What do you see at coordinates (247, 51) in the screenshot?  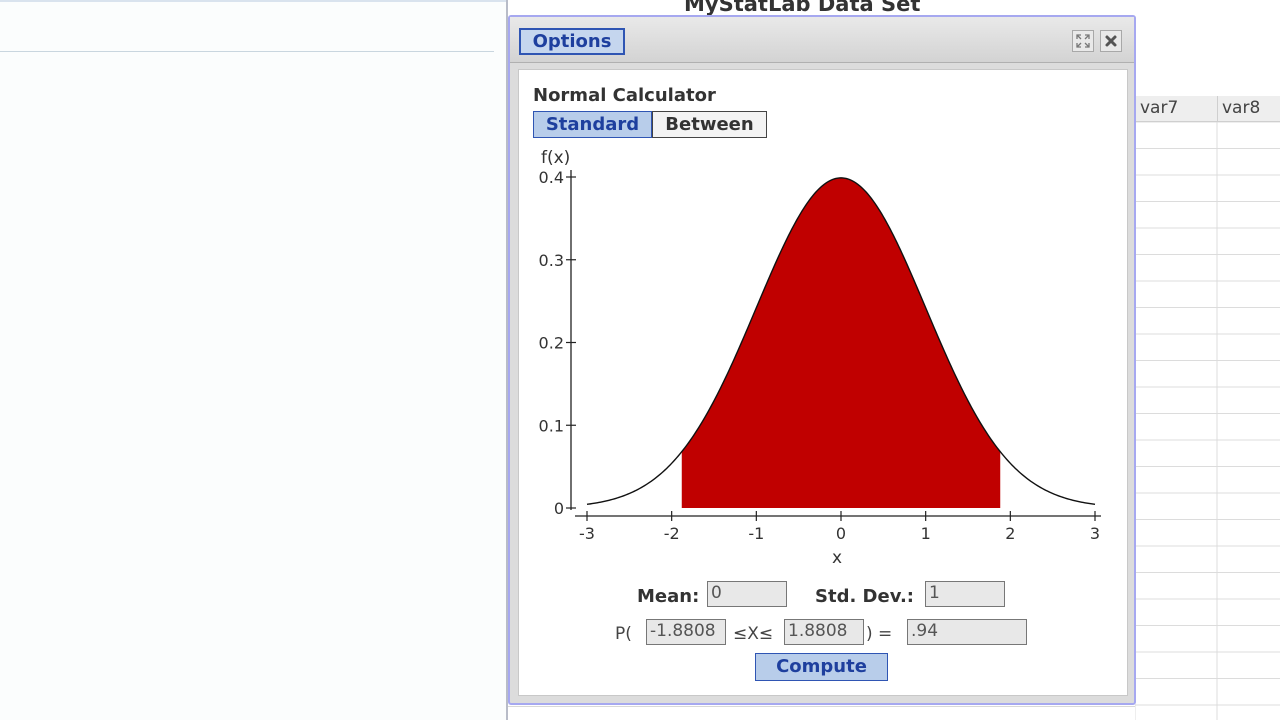 I see `header-divider` at bounding box center [247, 51].